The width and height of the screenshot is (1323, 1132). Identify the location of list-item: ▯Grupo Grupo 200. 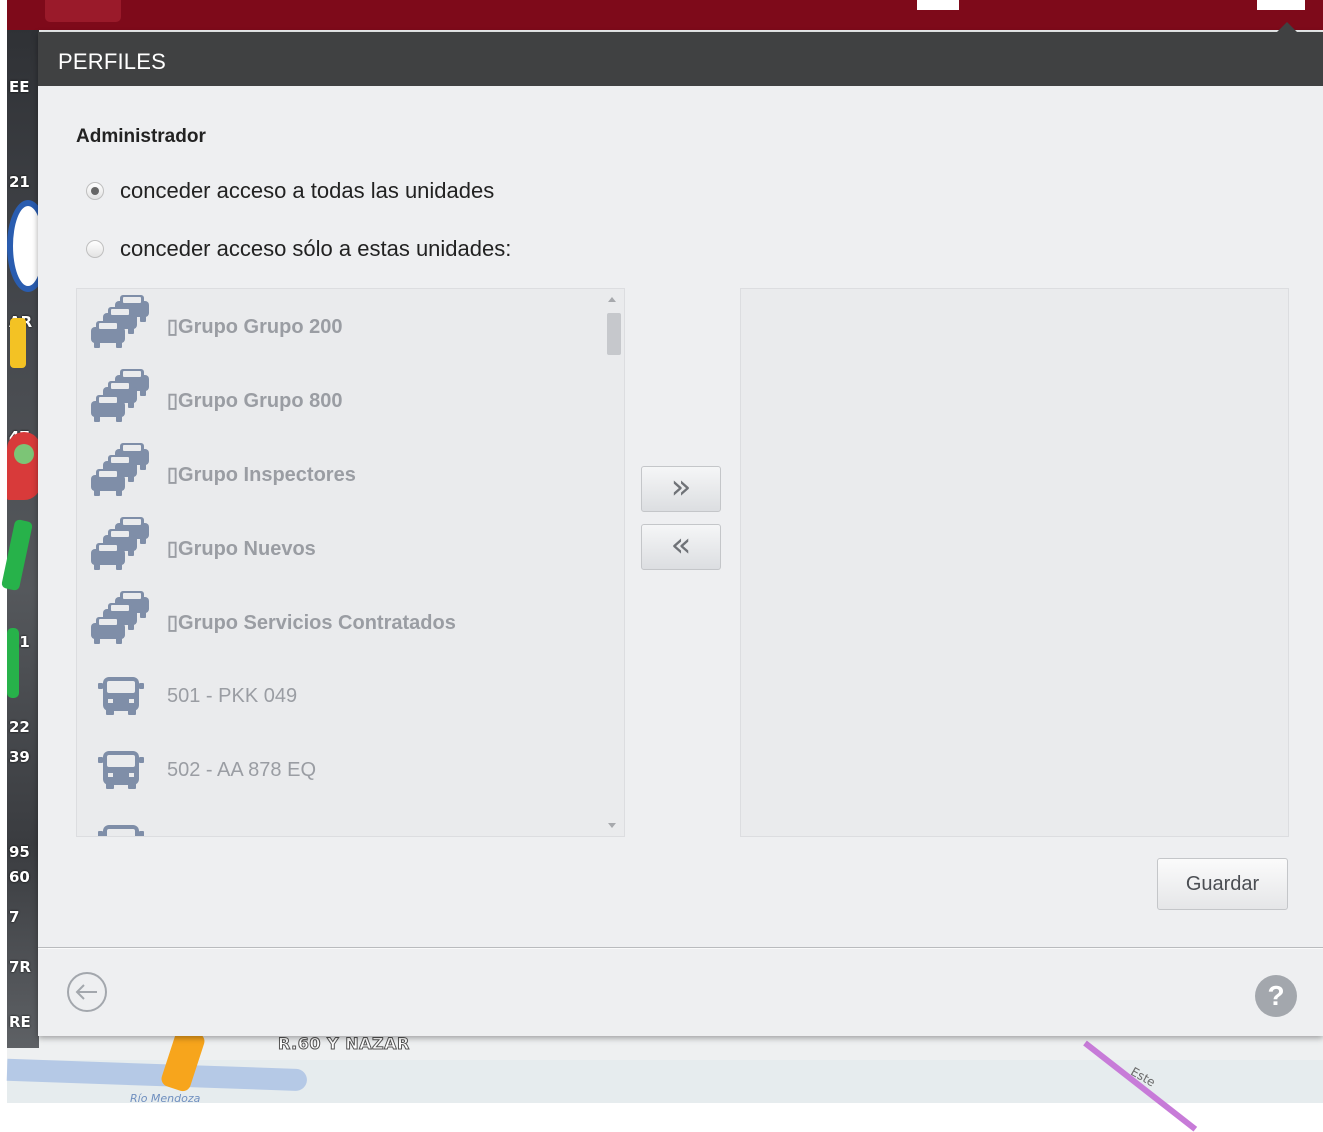
(340, 326).